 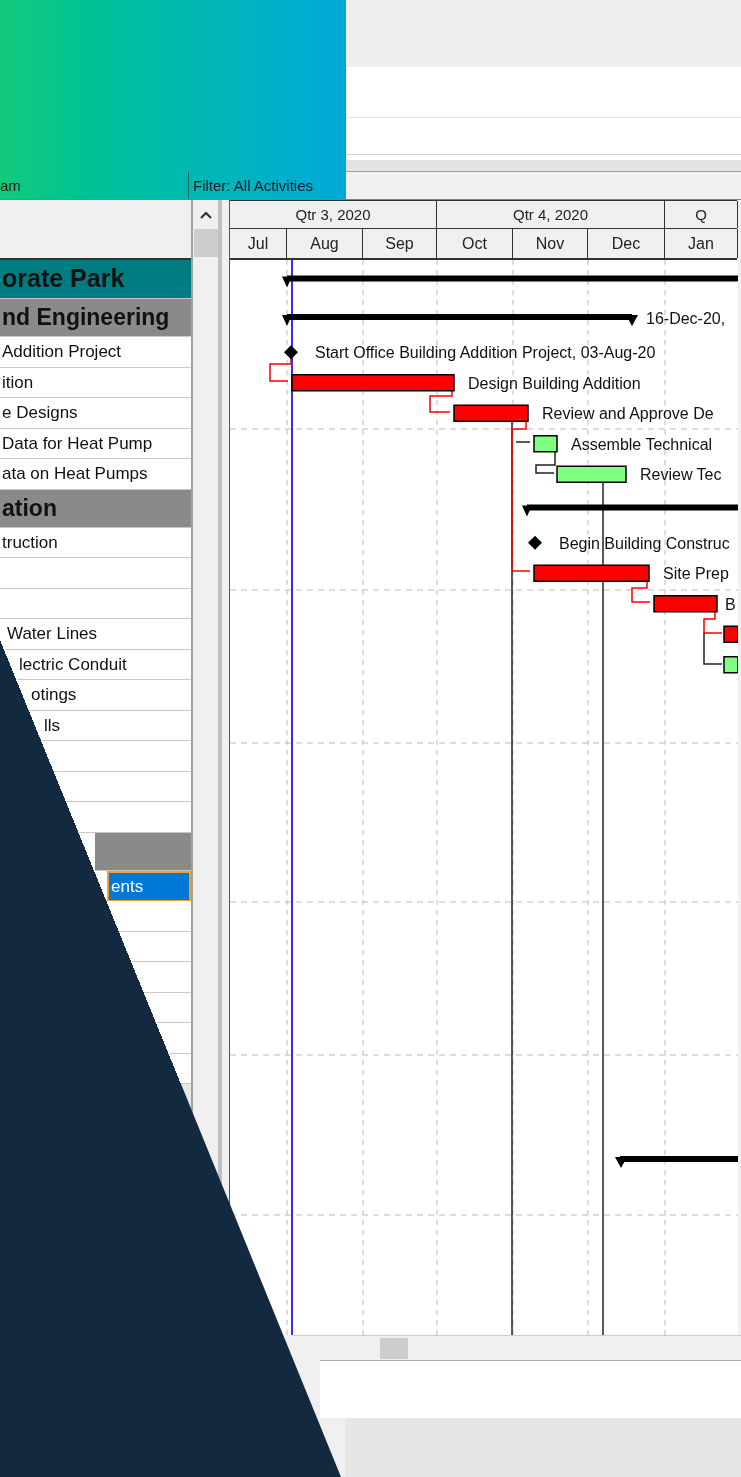 I want to click on activity-name: Water Lines, so click(x=52, y=634).